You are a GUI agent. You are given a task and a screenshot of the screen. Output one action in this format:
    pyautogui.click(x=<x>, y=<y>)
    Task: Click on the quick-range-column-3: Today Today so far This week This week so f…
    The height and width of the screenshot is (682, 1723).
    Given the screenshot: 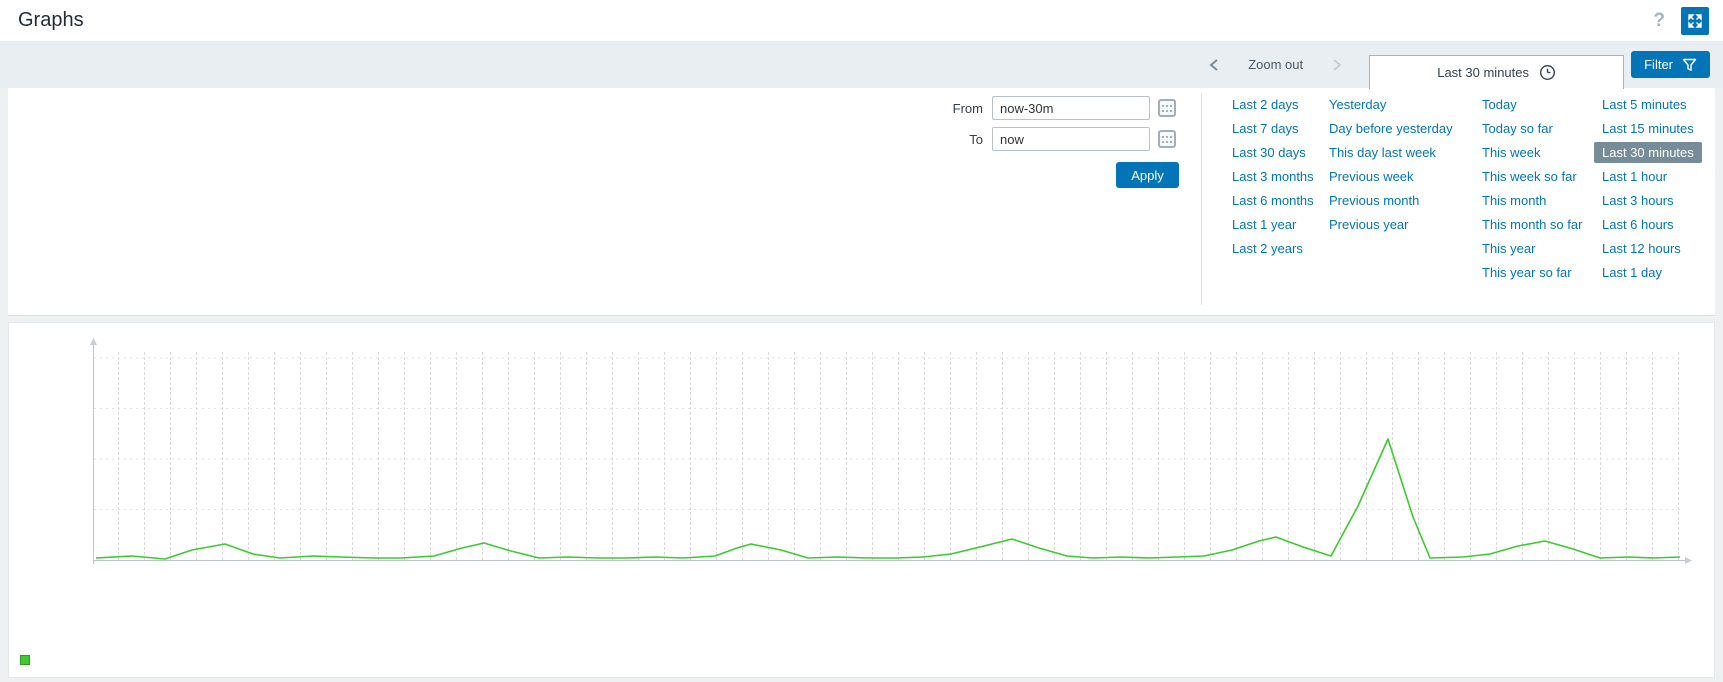 What is the action you would take?
    pyautogui.click(x=1532, y=190)
    